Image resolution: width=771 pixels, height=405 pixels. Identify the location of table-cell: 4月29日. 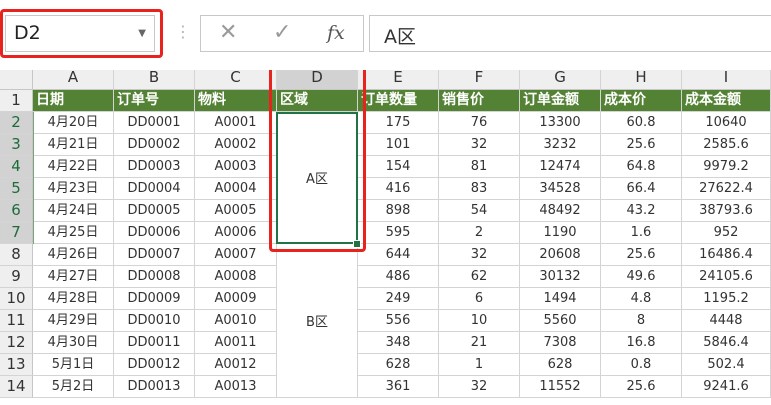
(73, 321).